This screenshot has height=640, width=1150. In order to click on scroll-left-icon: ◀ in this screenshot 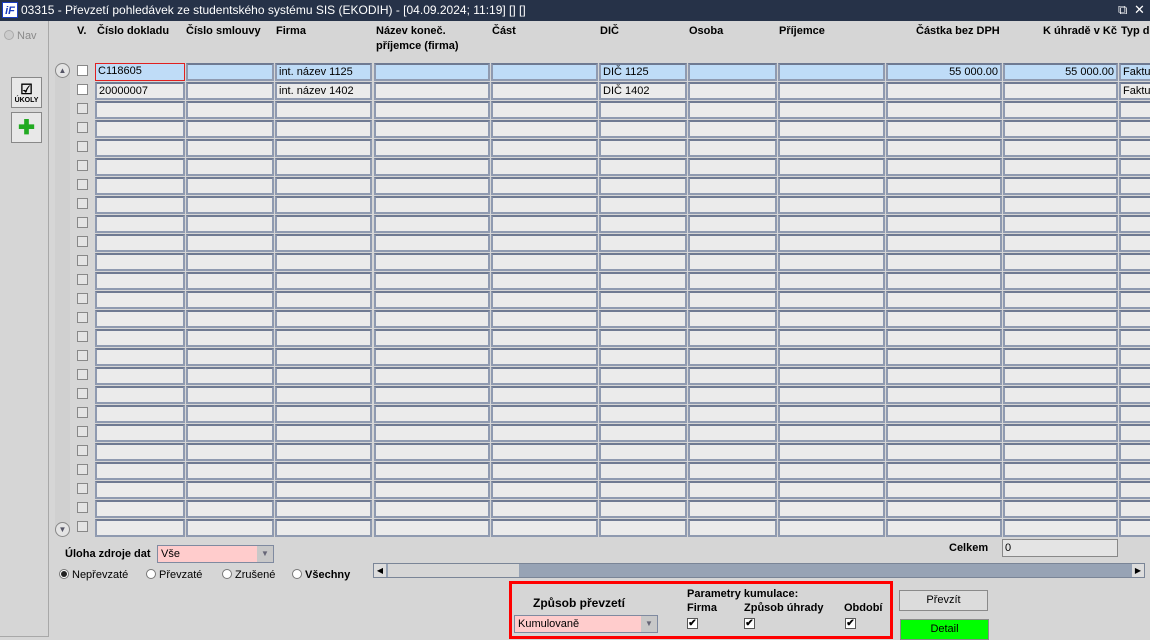, I will do `click(380, 570)`.